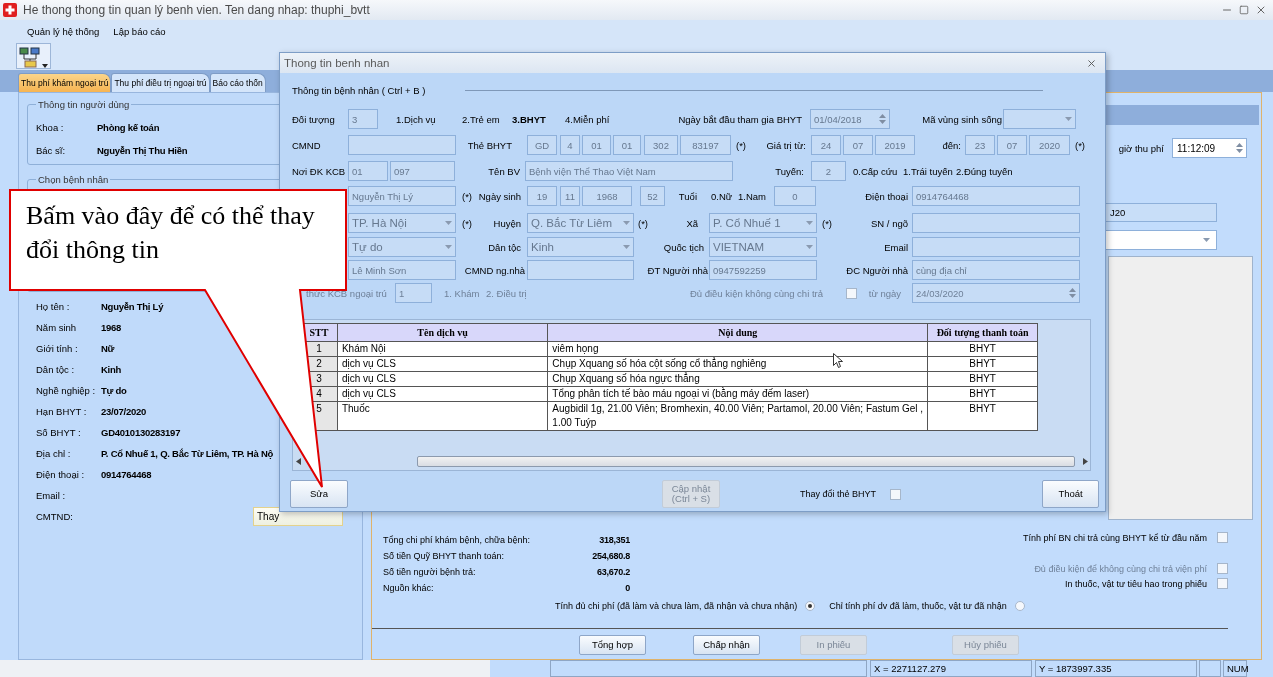 This screenshot has width=1273, height=677. Describe the element at coordinates (612, 645) in the screenshot. I see `action-button: Tổng hợp` at that location.